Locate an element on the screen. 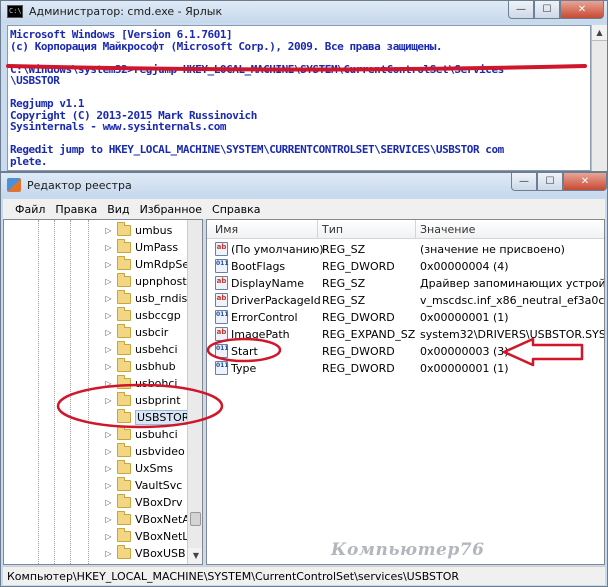  column-header-value: Значение is located at coordinates (447, 229).